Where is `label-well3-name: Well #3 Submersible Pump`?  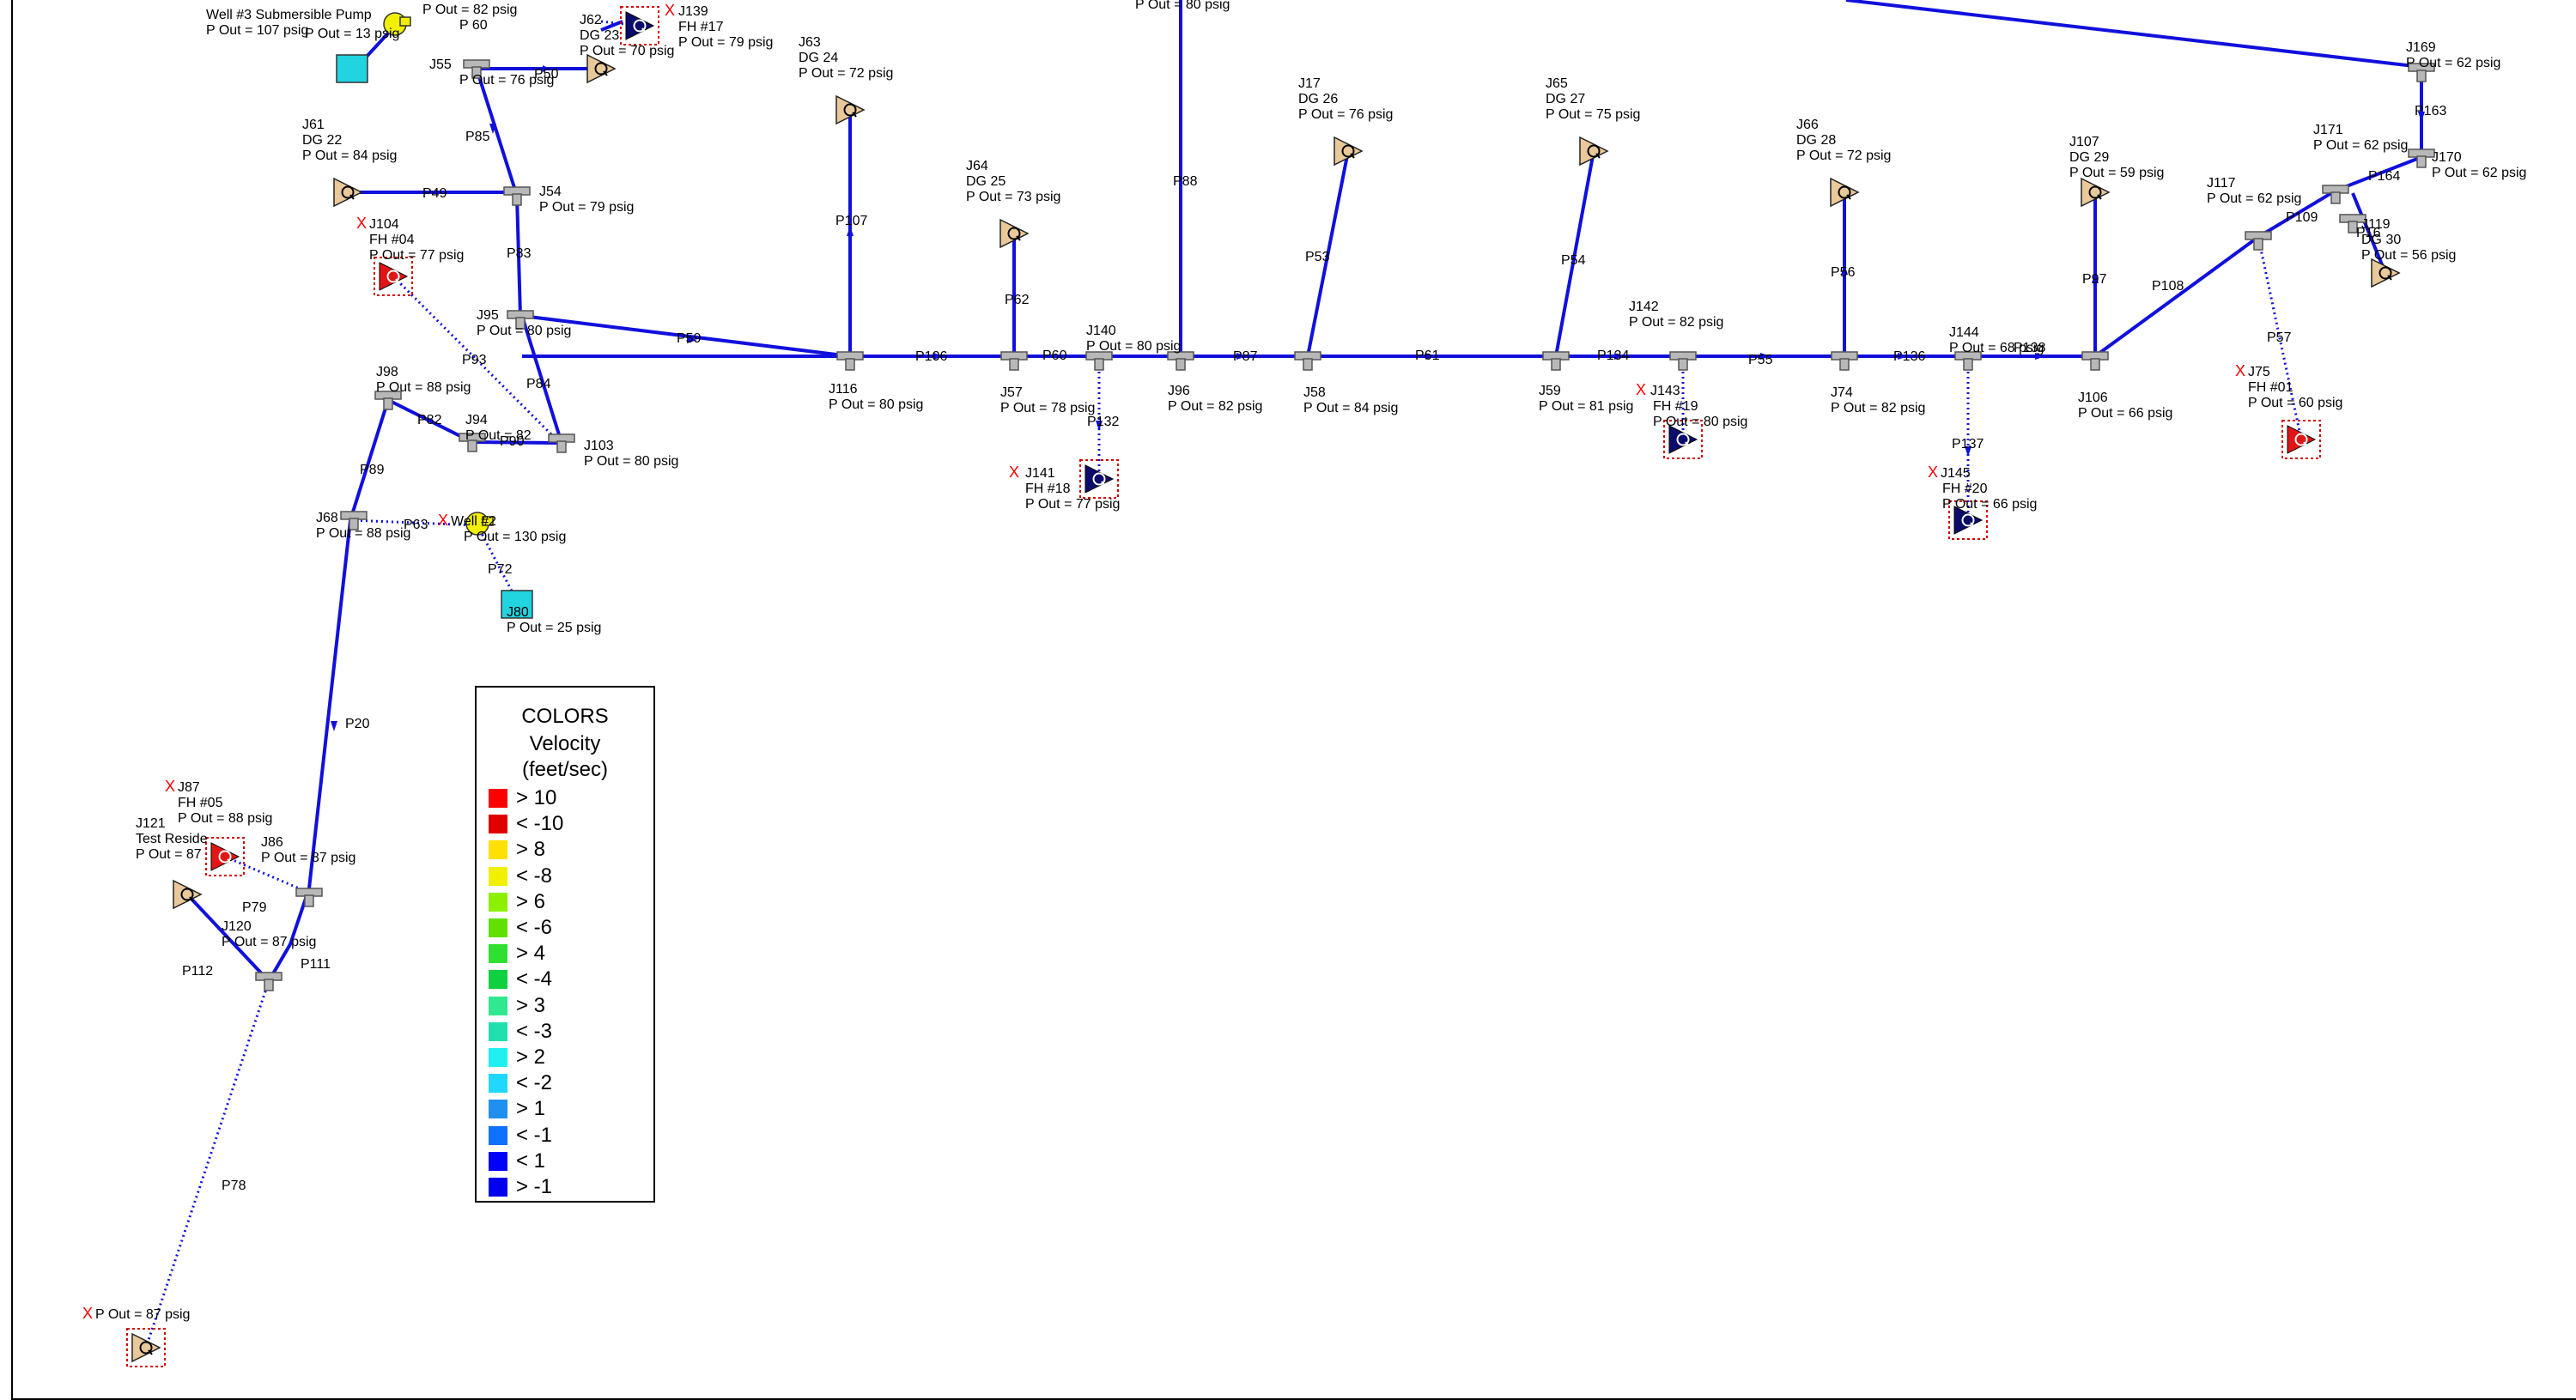
label-well3-name: Well #3 Submersible Pump is located at coordinates (289, 15).